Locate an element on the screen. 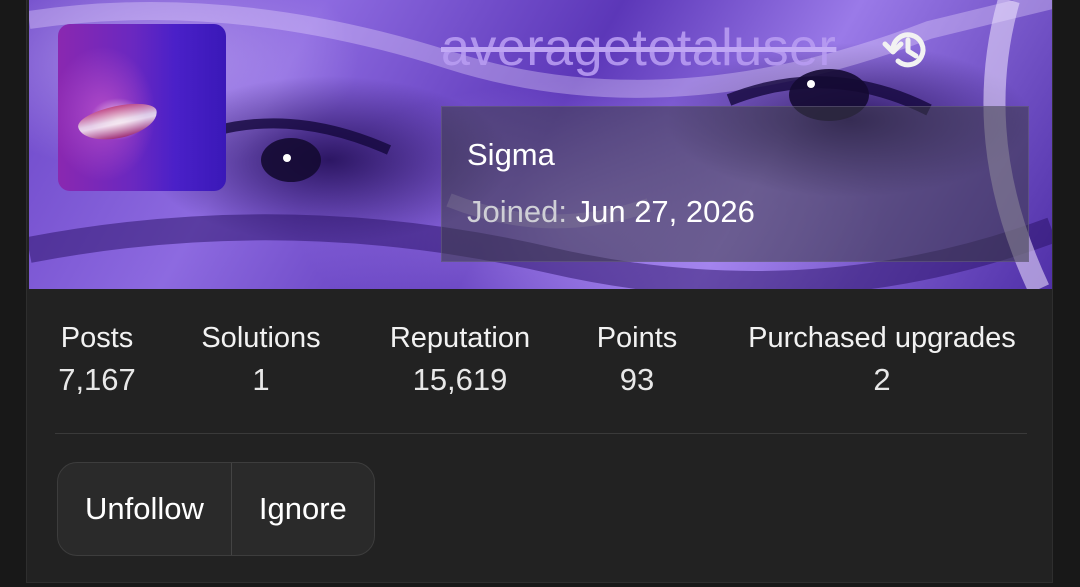  user-title: Sigma is located at coordinates (511, 154).